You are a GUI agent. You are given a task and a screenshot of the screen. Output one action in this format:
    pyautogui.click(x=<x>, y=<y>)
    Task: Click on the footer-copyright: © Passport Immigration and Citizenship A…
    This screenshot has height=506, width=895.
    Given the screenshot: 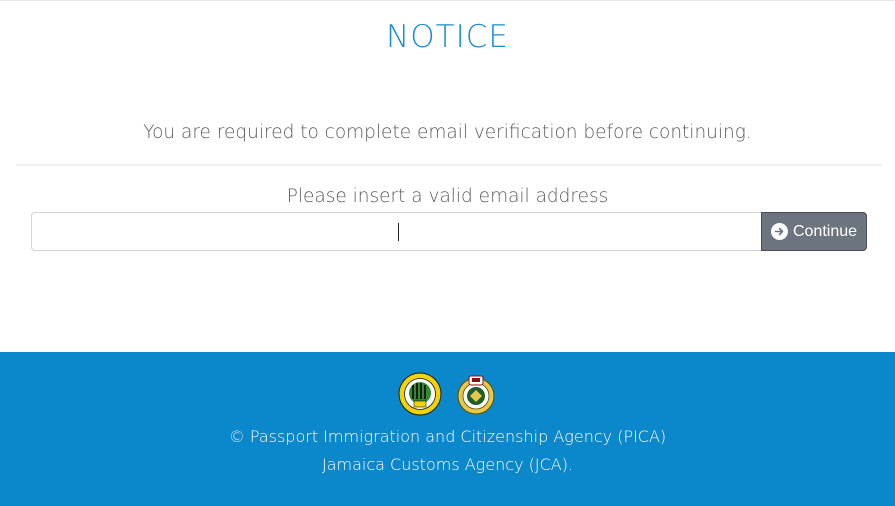 What is the action you would take?
    pyautogui.click(x=447, y=436)
    